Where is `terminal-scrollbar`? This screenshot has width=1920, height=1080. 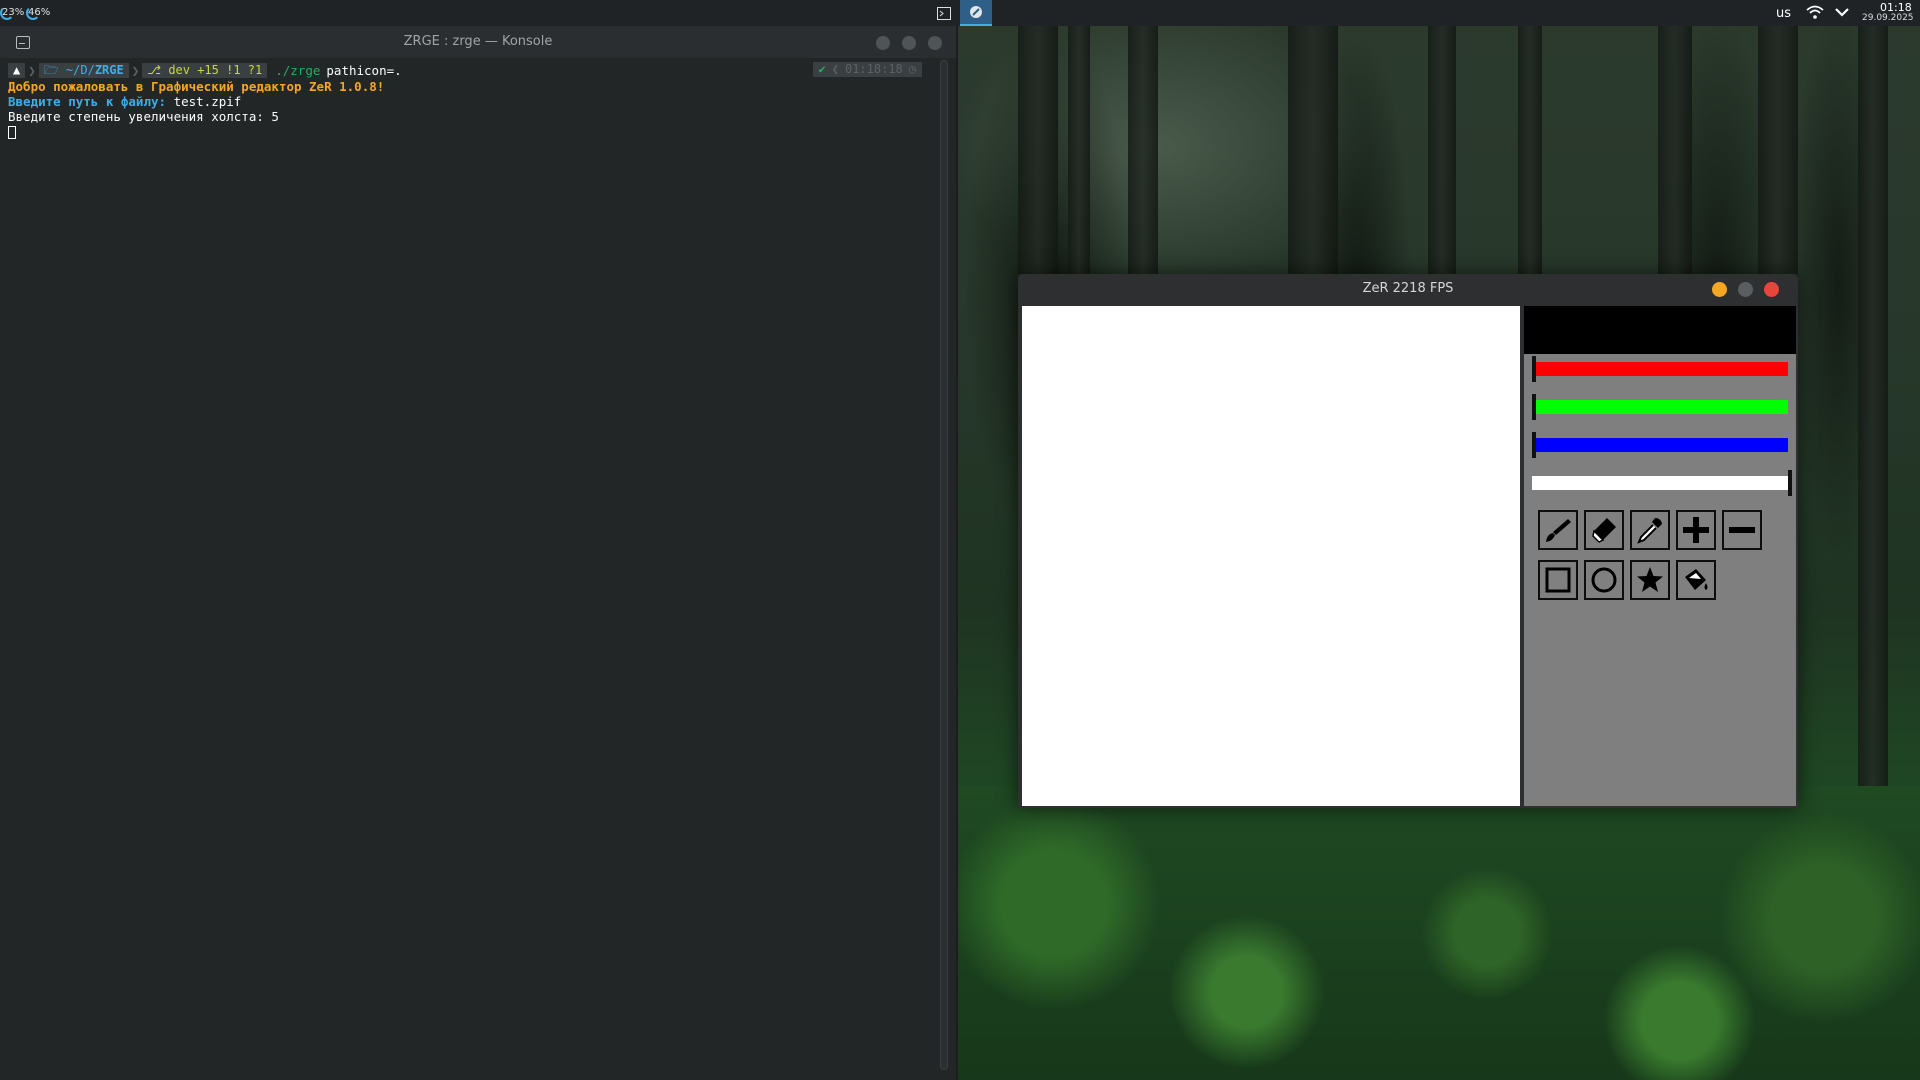
terminal-scrollbar is located at coordinates (944, 565).